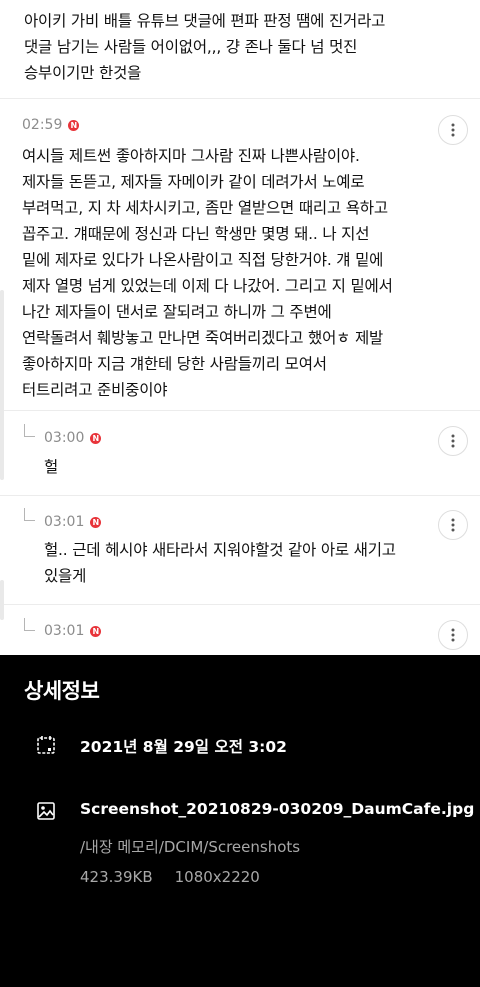 The width and height of the screenshot is (480, 987). What do you see at coordinates (51, 467) in the screenshot?
I see `reply-text: 헐` at bounding box center [51, 467].